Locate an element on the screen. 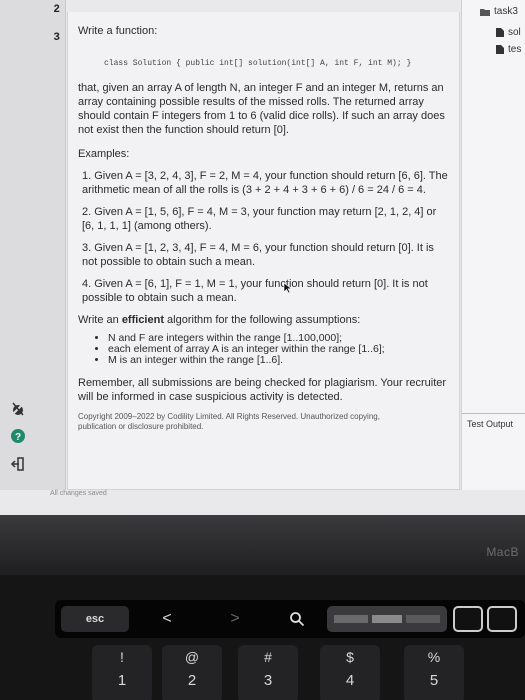 The width and height of the screenshot is (525, 700). bug-icon is located at coordinates (18, 409).